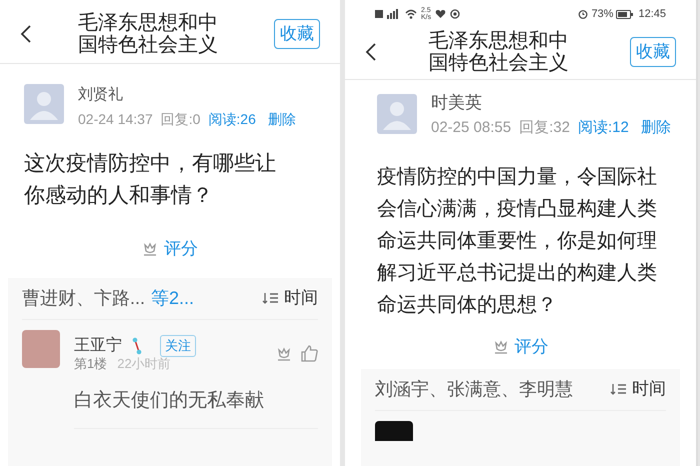  I want to click on clock-time: 12:45, so click(652, 14).